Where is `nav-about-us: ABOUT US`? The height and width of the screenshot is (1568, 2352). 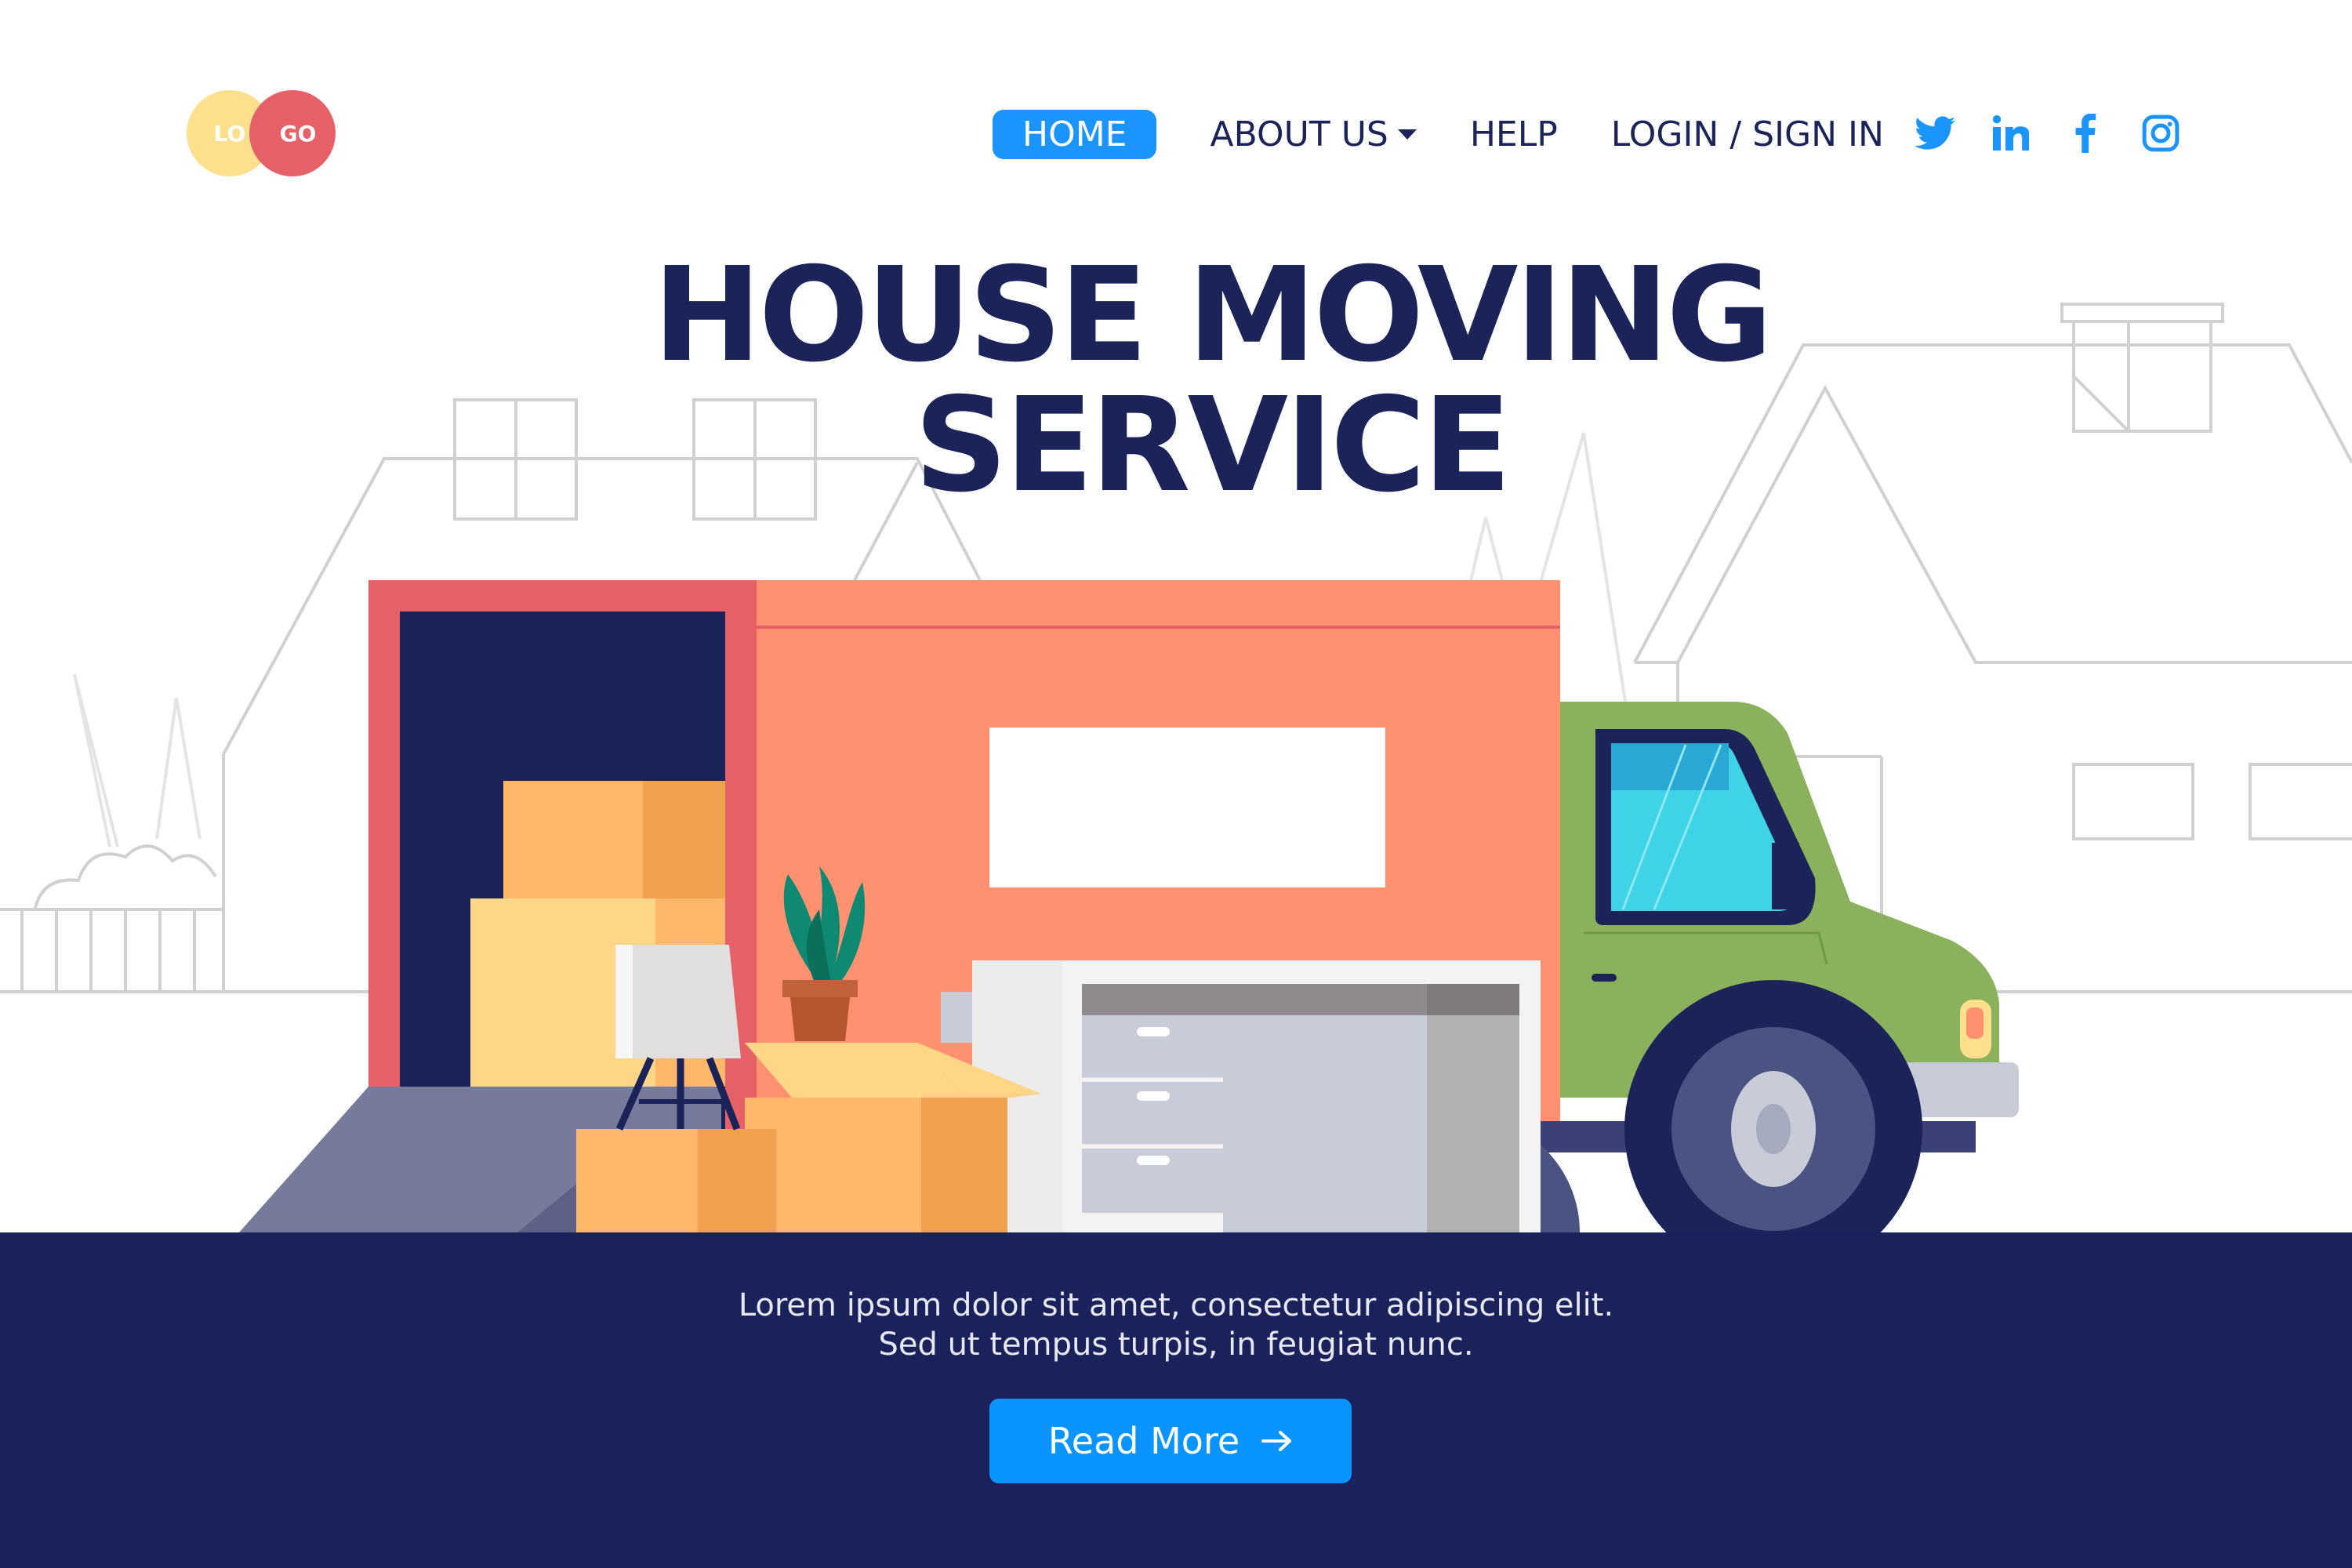
nav-about-us: ABOUT US is located at coordinates (1313, 134).